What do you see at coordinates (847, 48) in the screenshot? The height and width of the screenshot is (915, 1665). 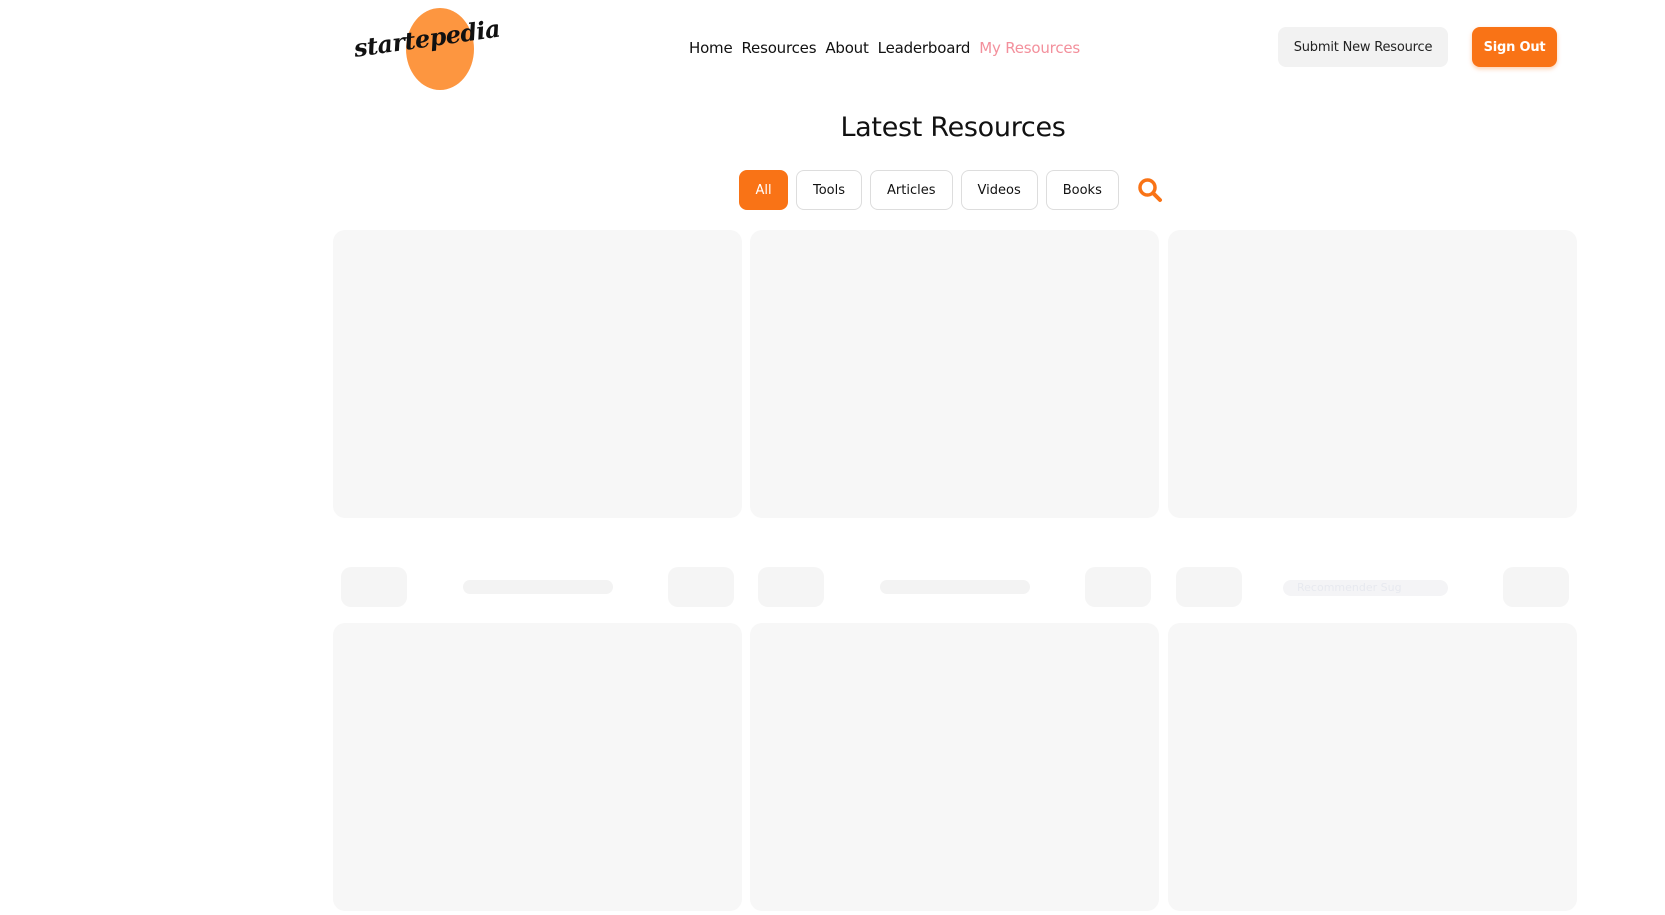 I see `nav-about: About` at bounding box center [847, 48].